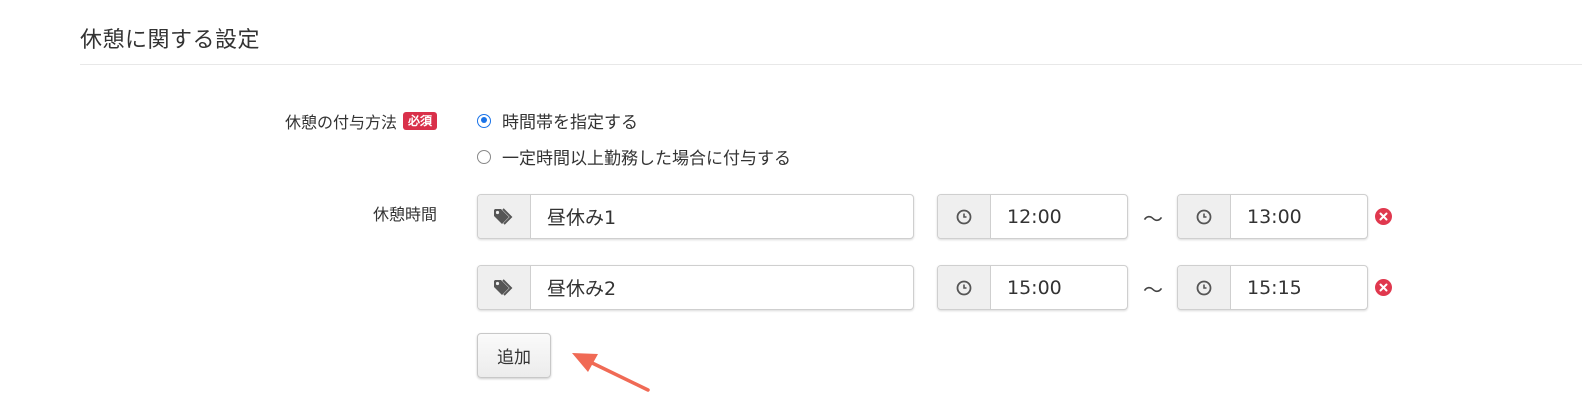 This screenshot has height=416, width=1582. I want to click on required-badge: 必須, so click(419, 121).